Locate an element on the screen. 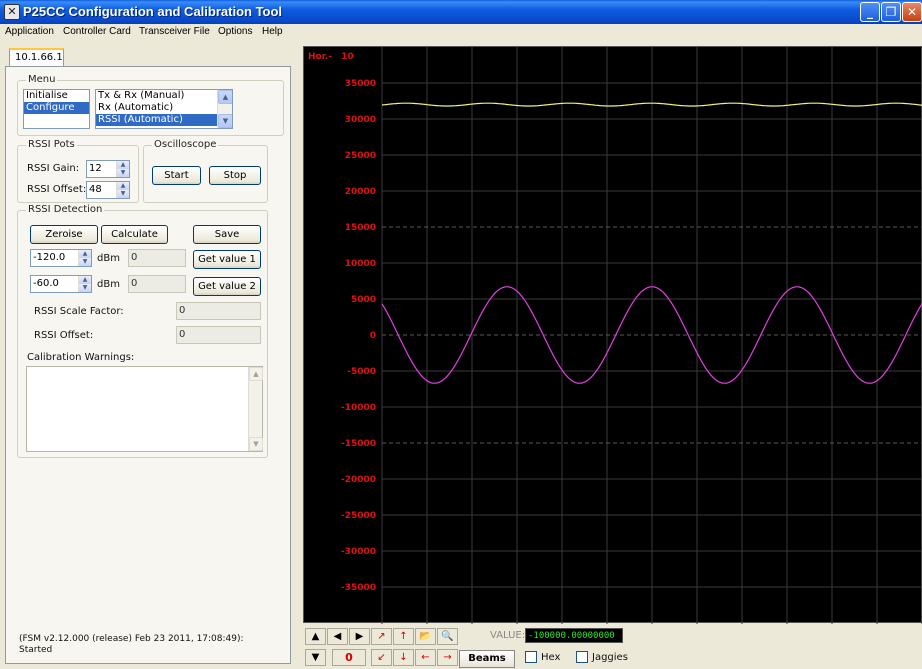  shrink-diagonal-button: ↙ is located at coordinates (381, 657).